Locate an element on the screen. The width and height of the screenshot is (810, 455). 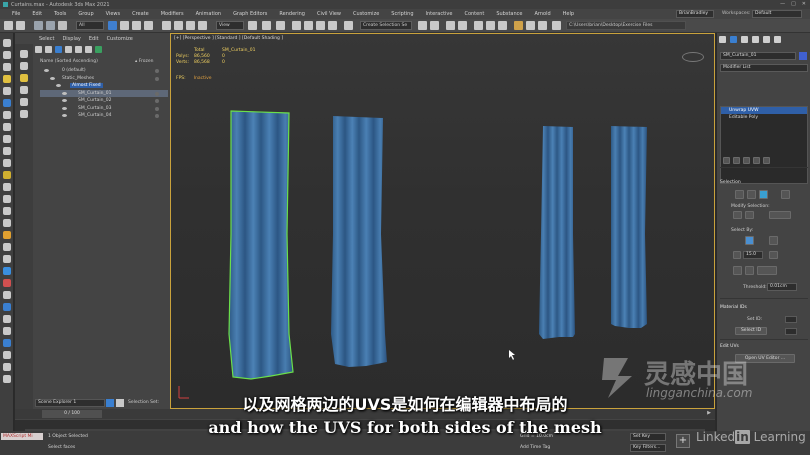
project-path: C:\Users\brian\Desktop\Exercise Files is located at coordinates (626, 25).